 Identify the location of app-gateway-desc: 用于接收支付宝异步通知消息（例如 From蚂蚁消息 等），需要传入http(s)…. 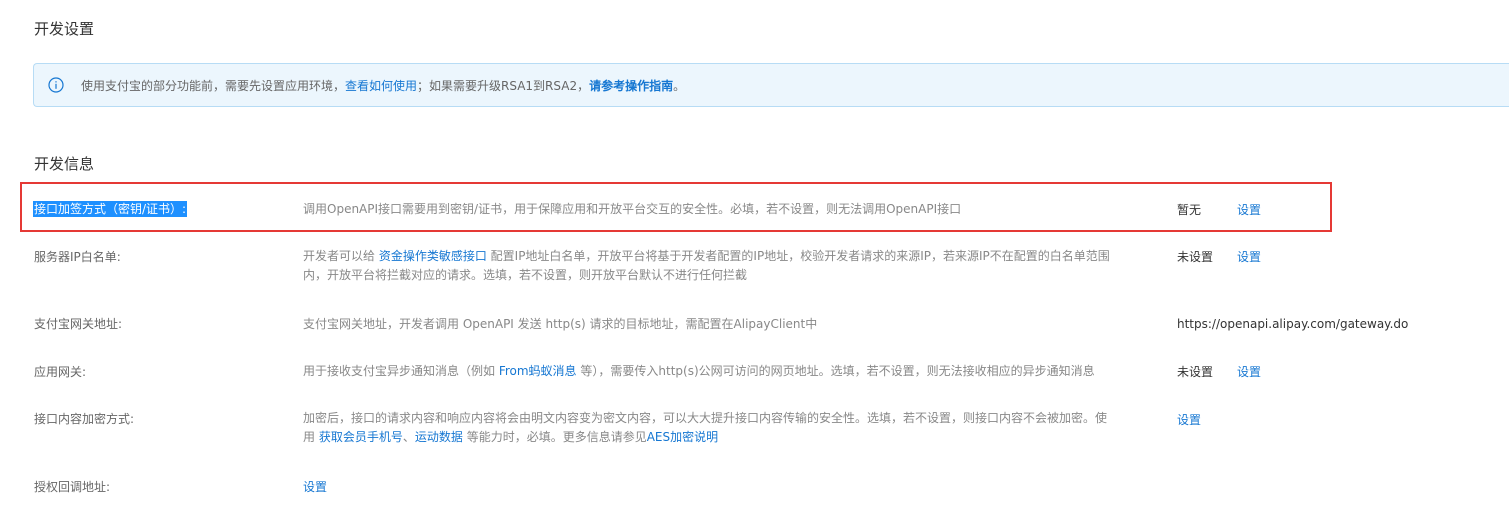
(708, 371).